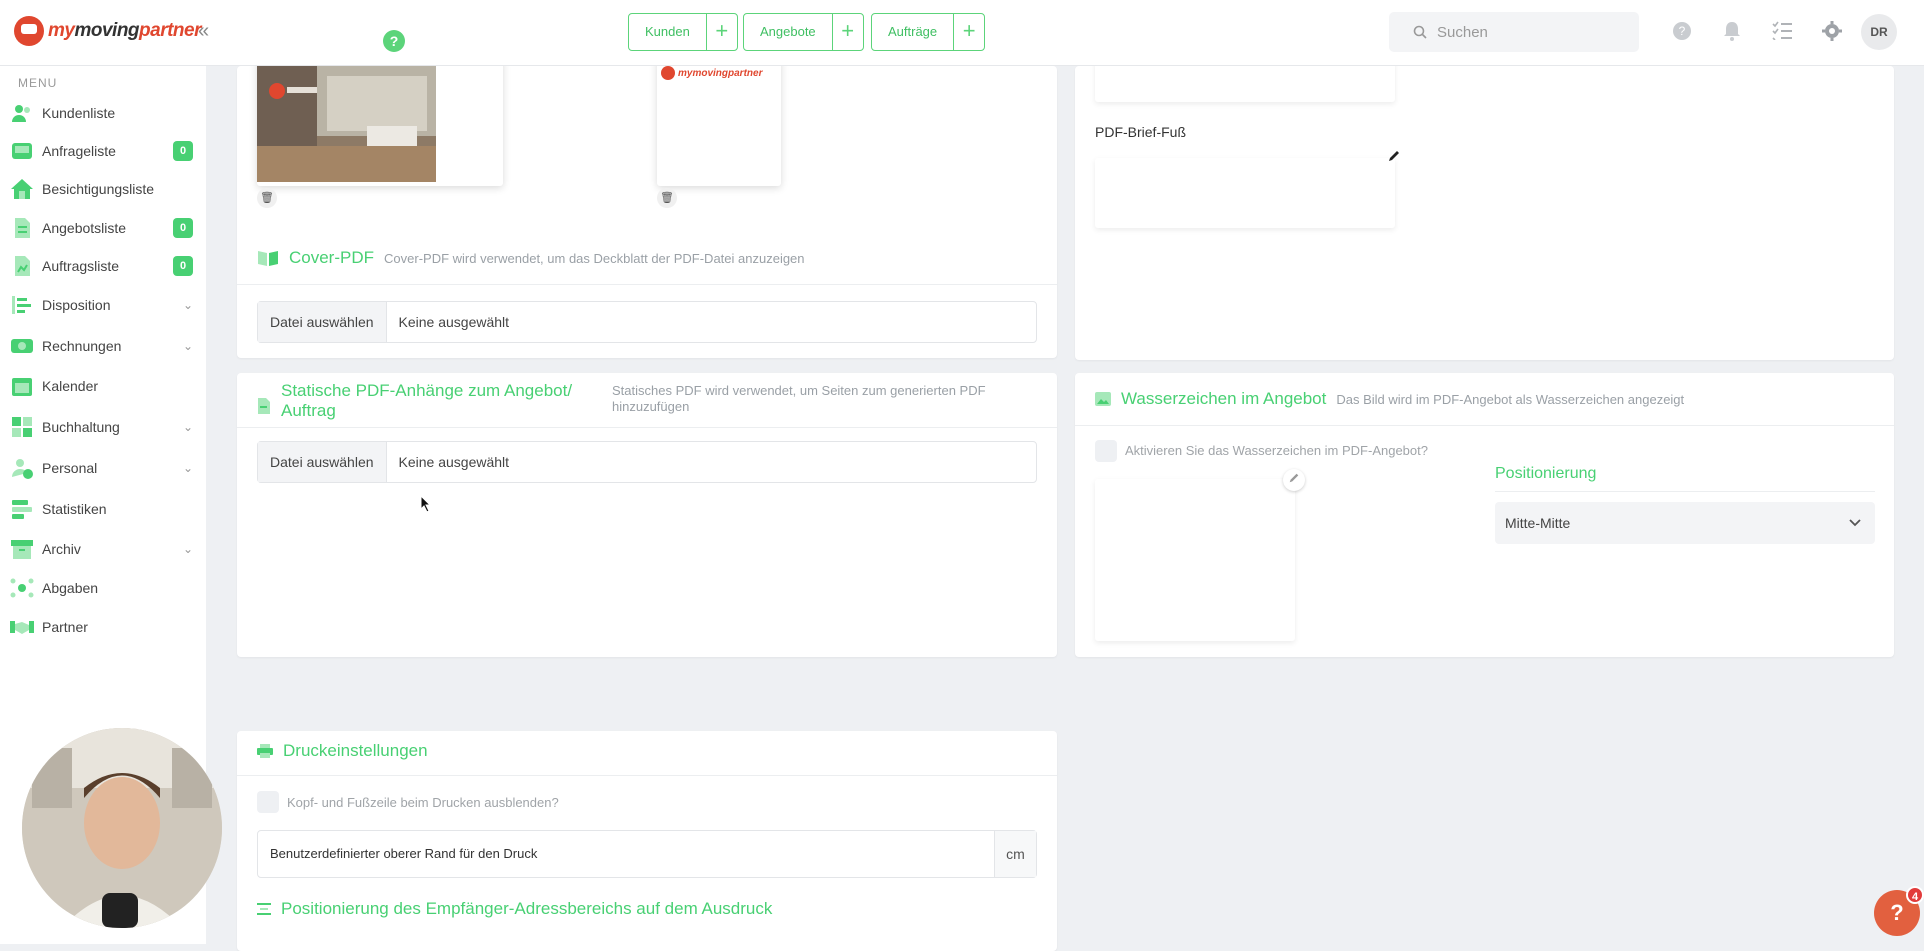 This screenshot has width=1924, height=951. I want to click on edit-footer-icon, so click(1394, 159).